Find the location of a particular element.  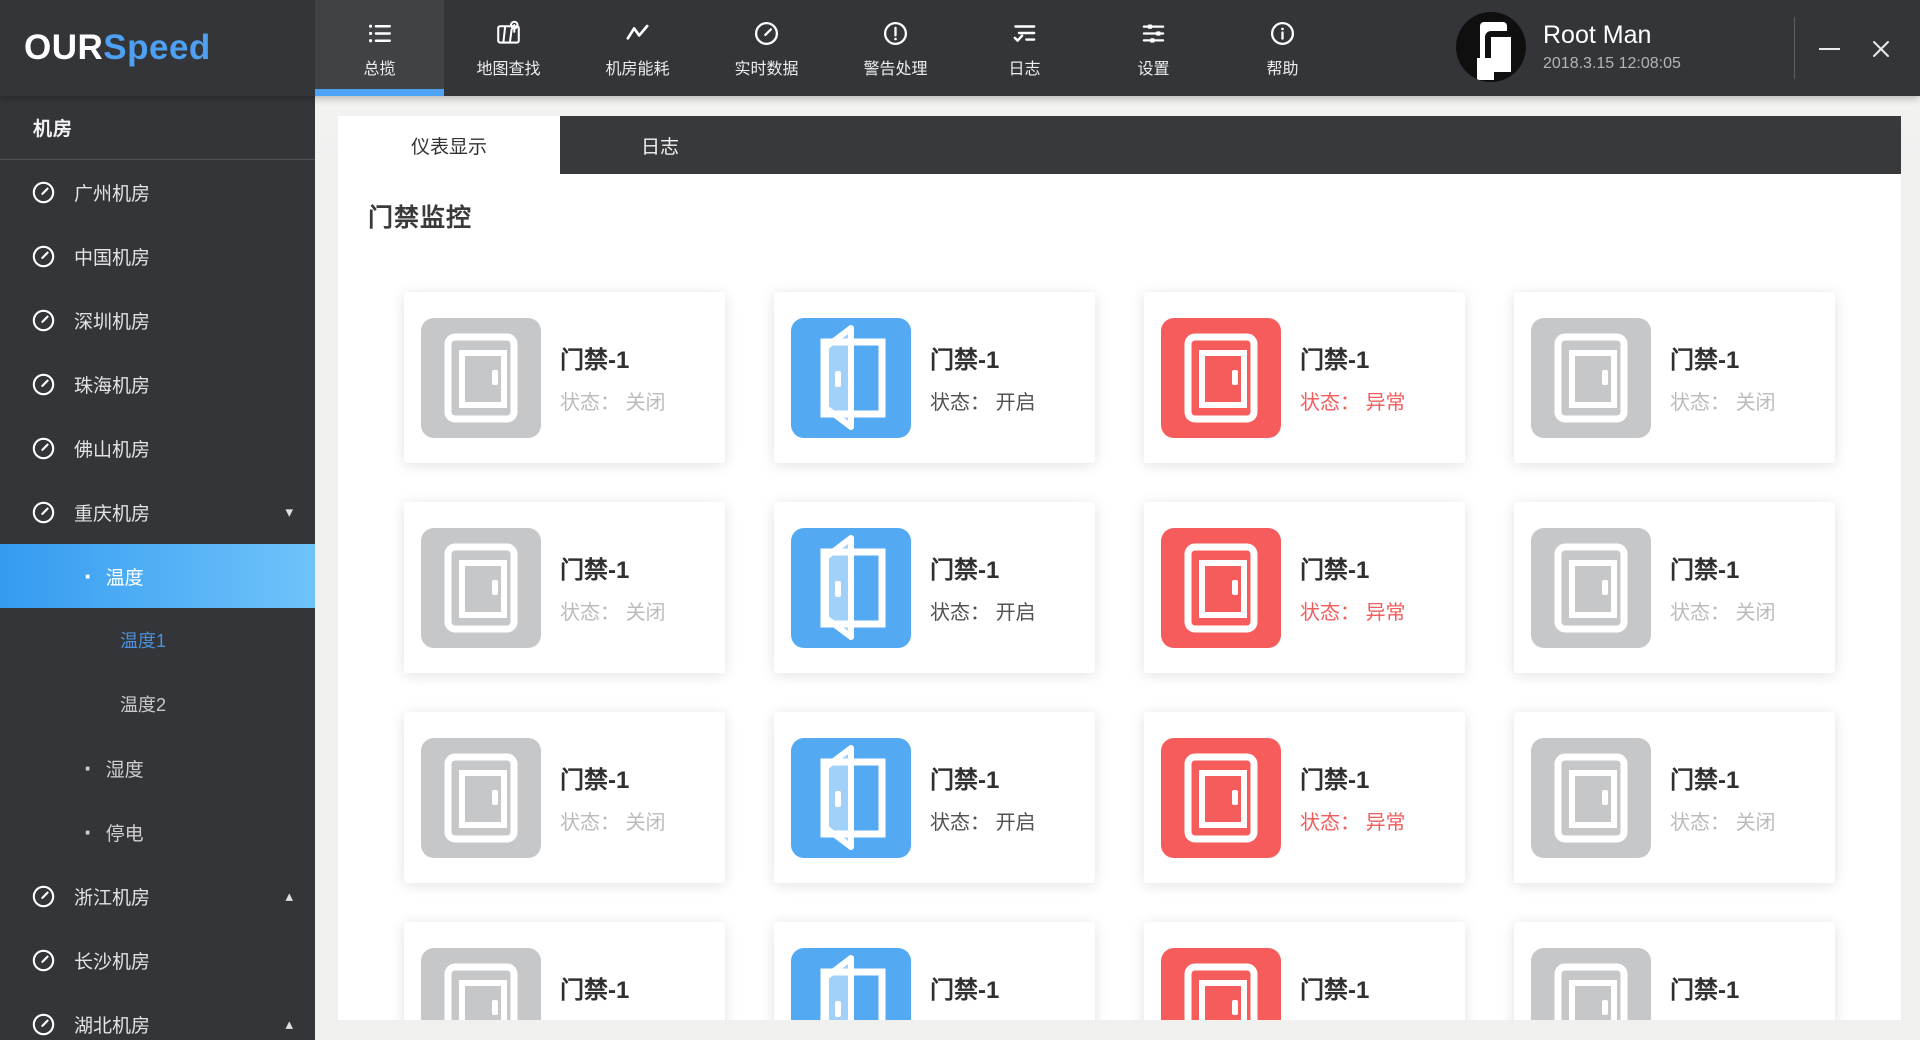

close-button is located at coordinates (1881, 49).